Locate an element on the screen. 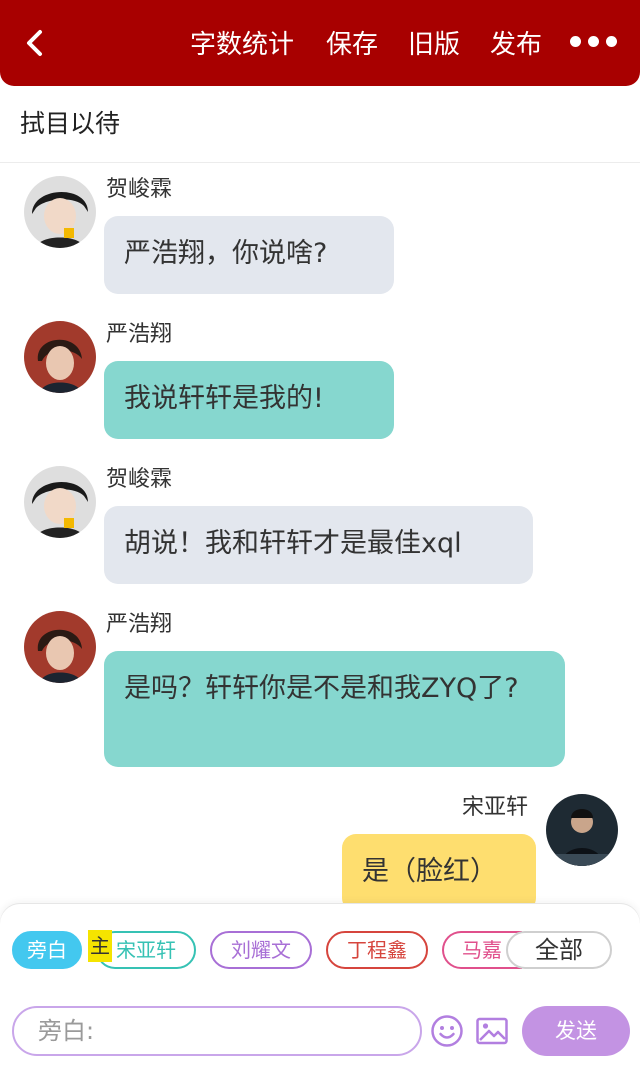 This screenshot has height=1089, width=640. save-button: 保存 is located at coordinates (352, 45).